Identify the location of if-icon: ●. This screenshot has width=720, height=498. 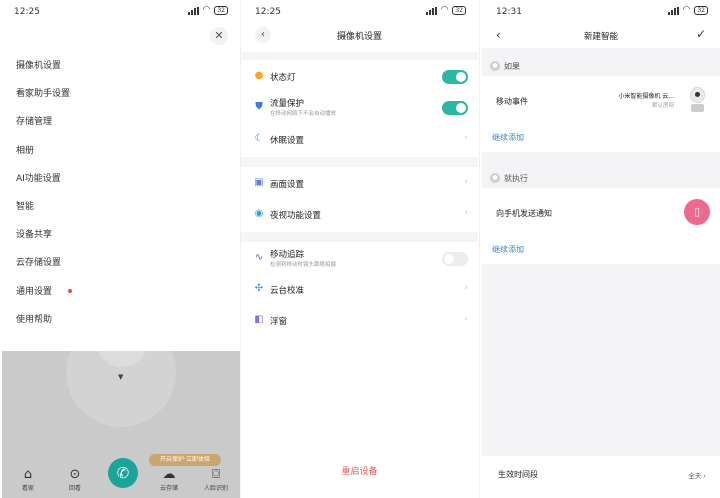
(495, 66).